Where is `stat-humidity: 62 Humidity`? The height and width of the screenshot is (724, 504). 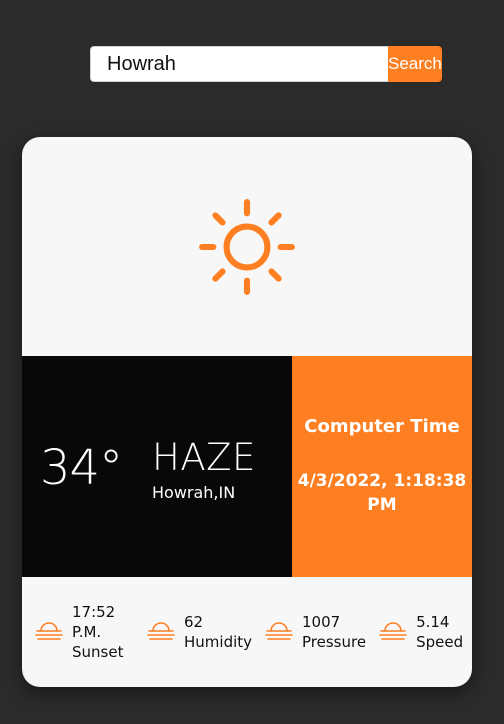
stat-humidity: 62 Humidity is located at coordinates (193, 632).